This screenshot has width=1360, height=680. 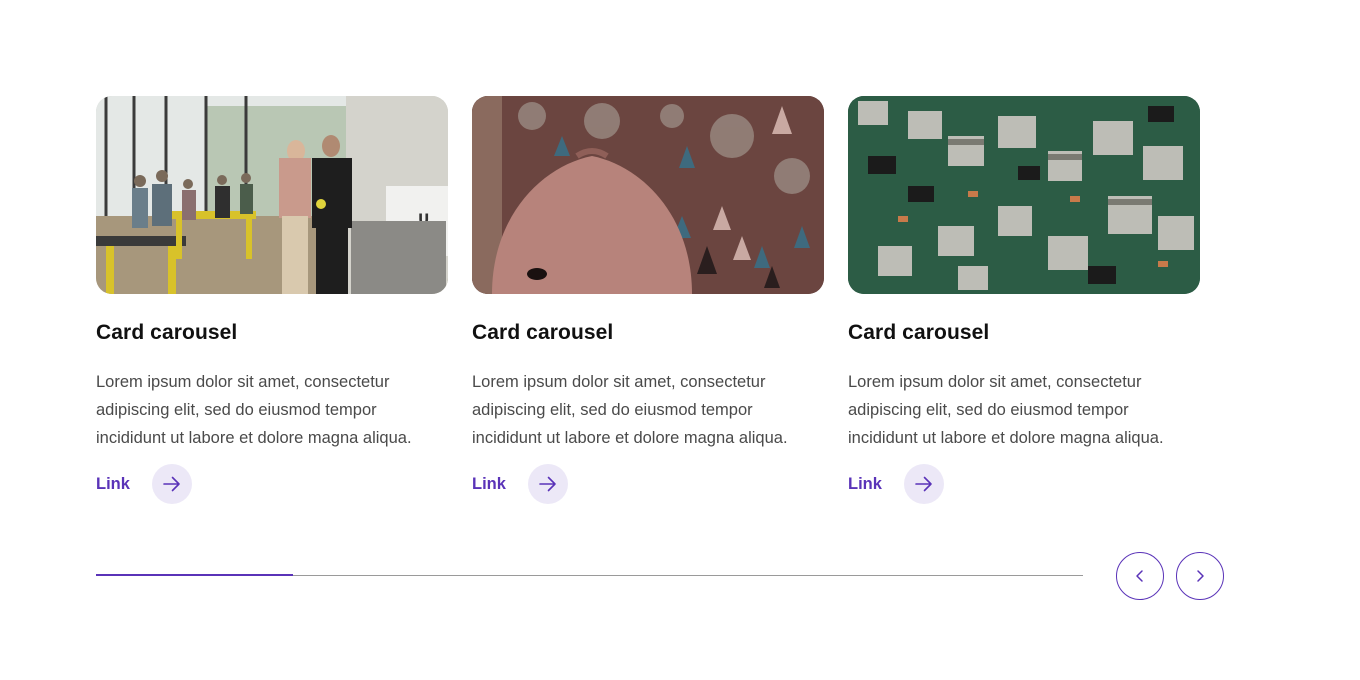 I want to click on carousel-controls, so click(x=660, y=576).